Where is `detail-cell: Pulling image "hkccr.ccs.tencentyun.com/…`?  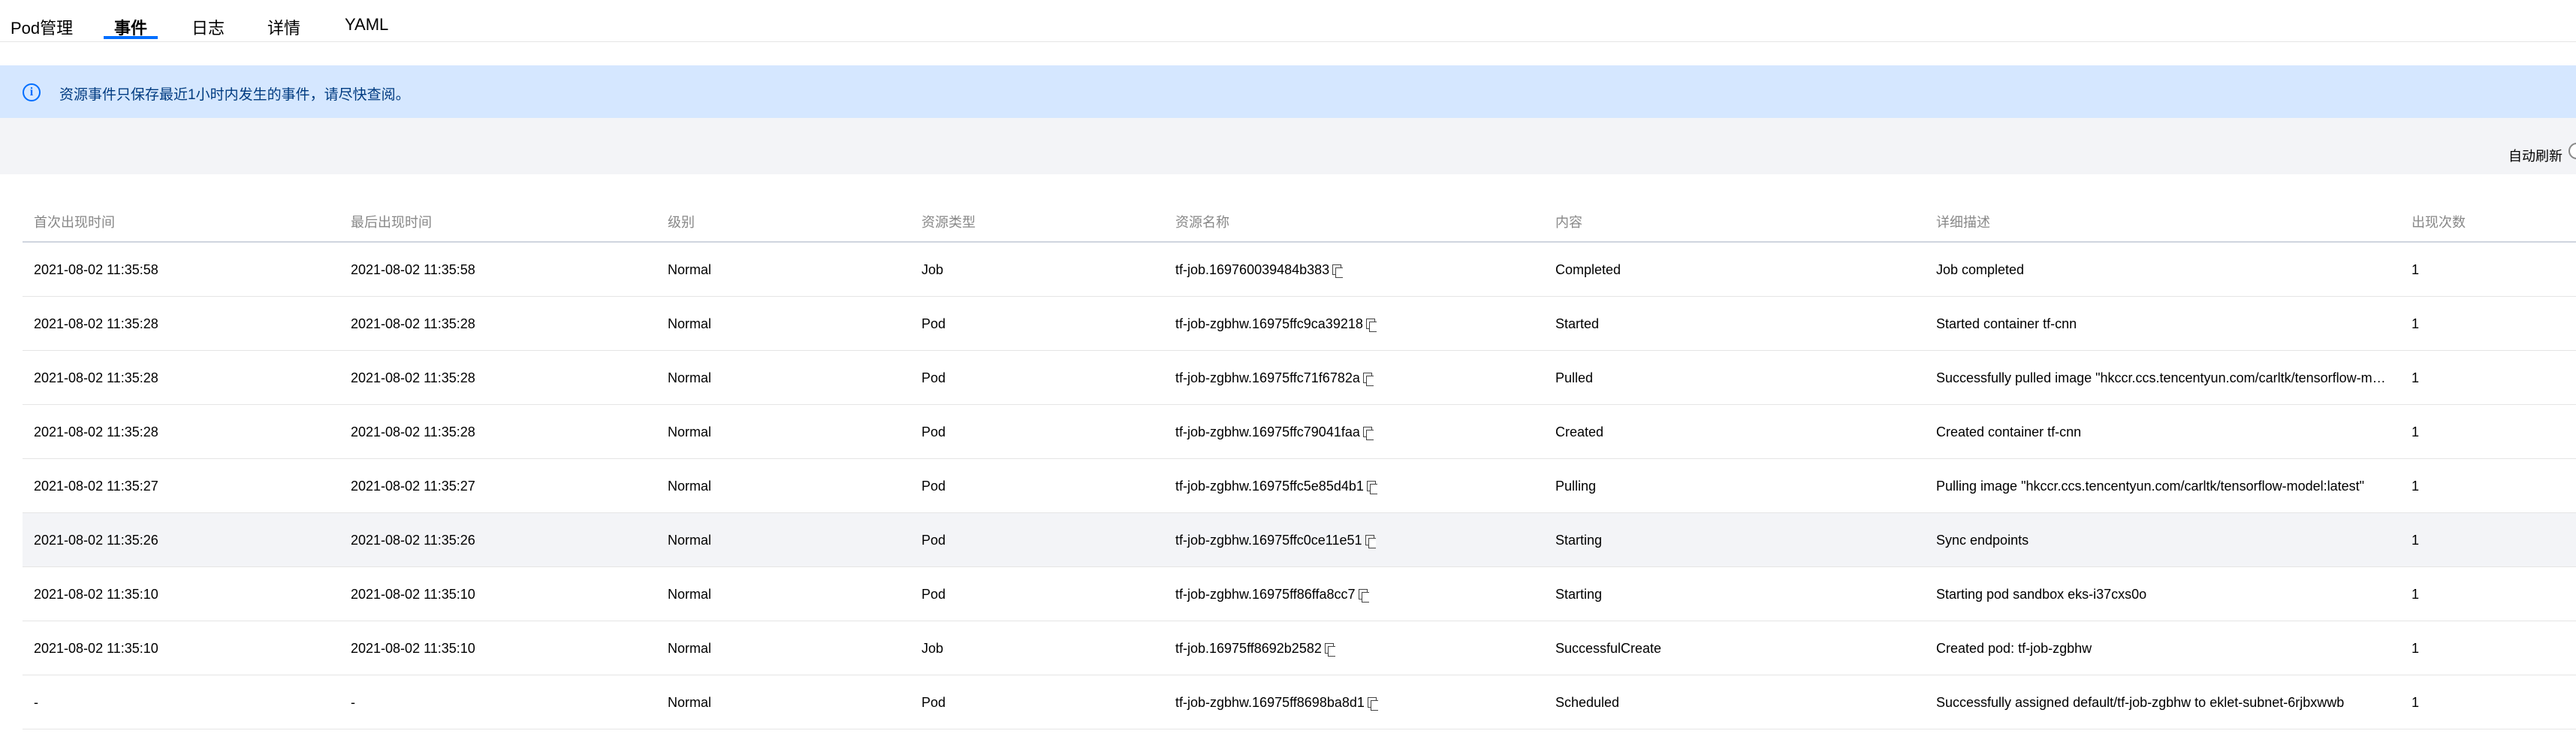
detail-cell: Pulling image "hkccr.ccs.tencentyun.com/… is located at coordinates (2150, 486).